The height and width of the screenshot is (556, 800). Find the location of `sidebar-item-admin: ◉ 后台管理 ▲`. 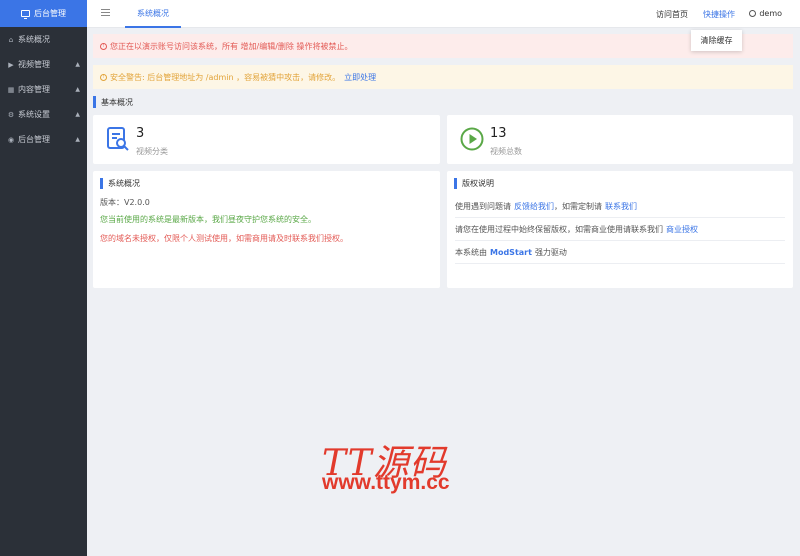

sidebar-item-admin: ◉ 后台管理 ▲ is located at coordinates (43, 139).